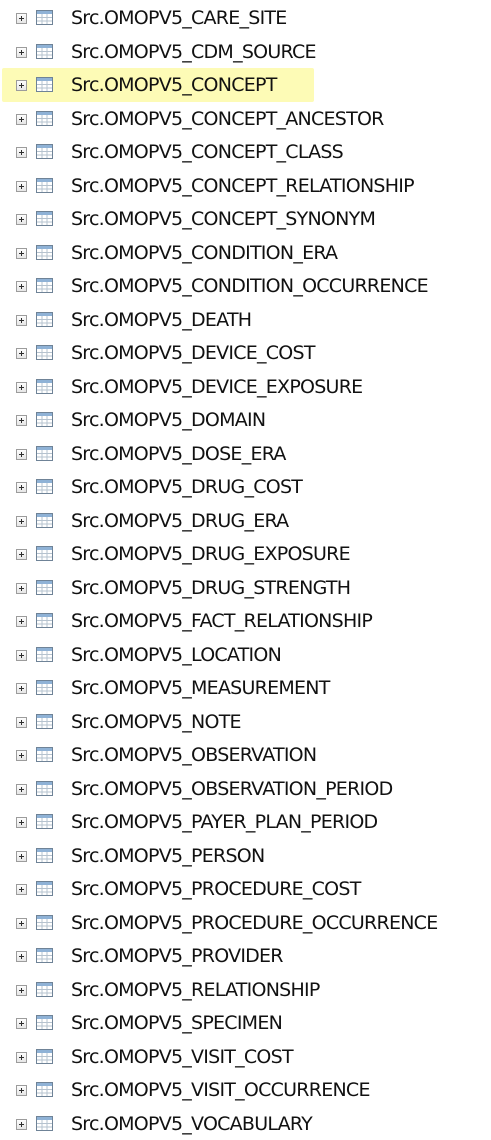 The height and width of the screenshot is (1140, 491). I want to click on tree-node-label: Src.OMOPV5_LOCATION, so click(176, 655).